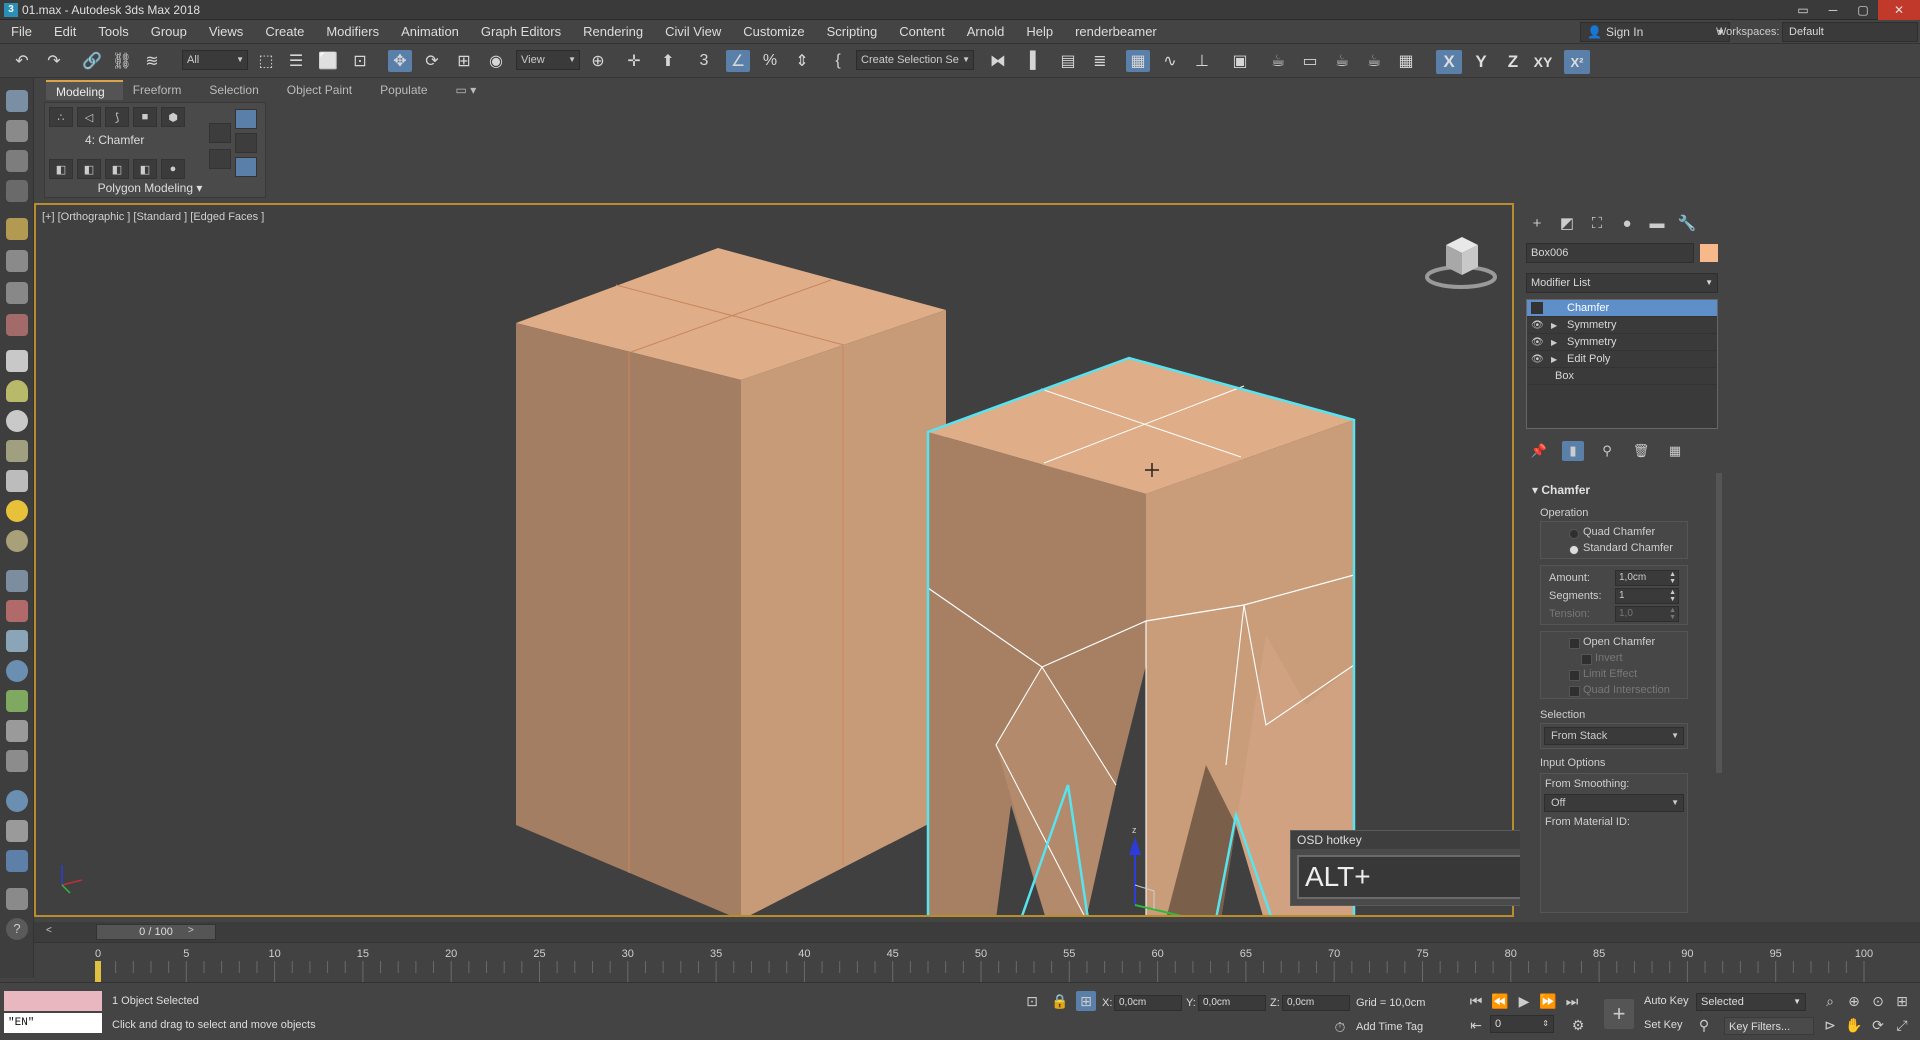  What do you see at coordinates (17, 701) in the screenshot?
I see `plant-icon` at bounding box center [17, 701].